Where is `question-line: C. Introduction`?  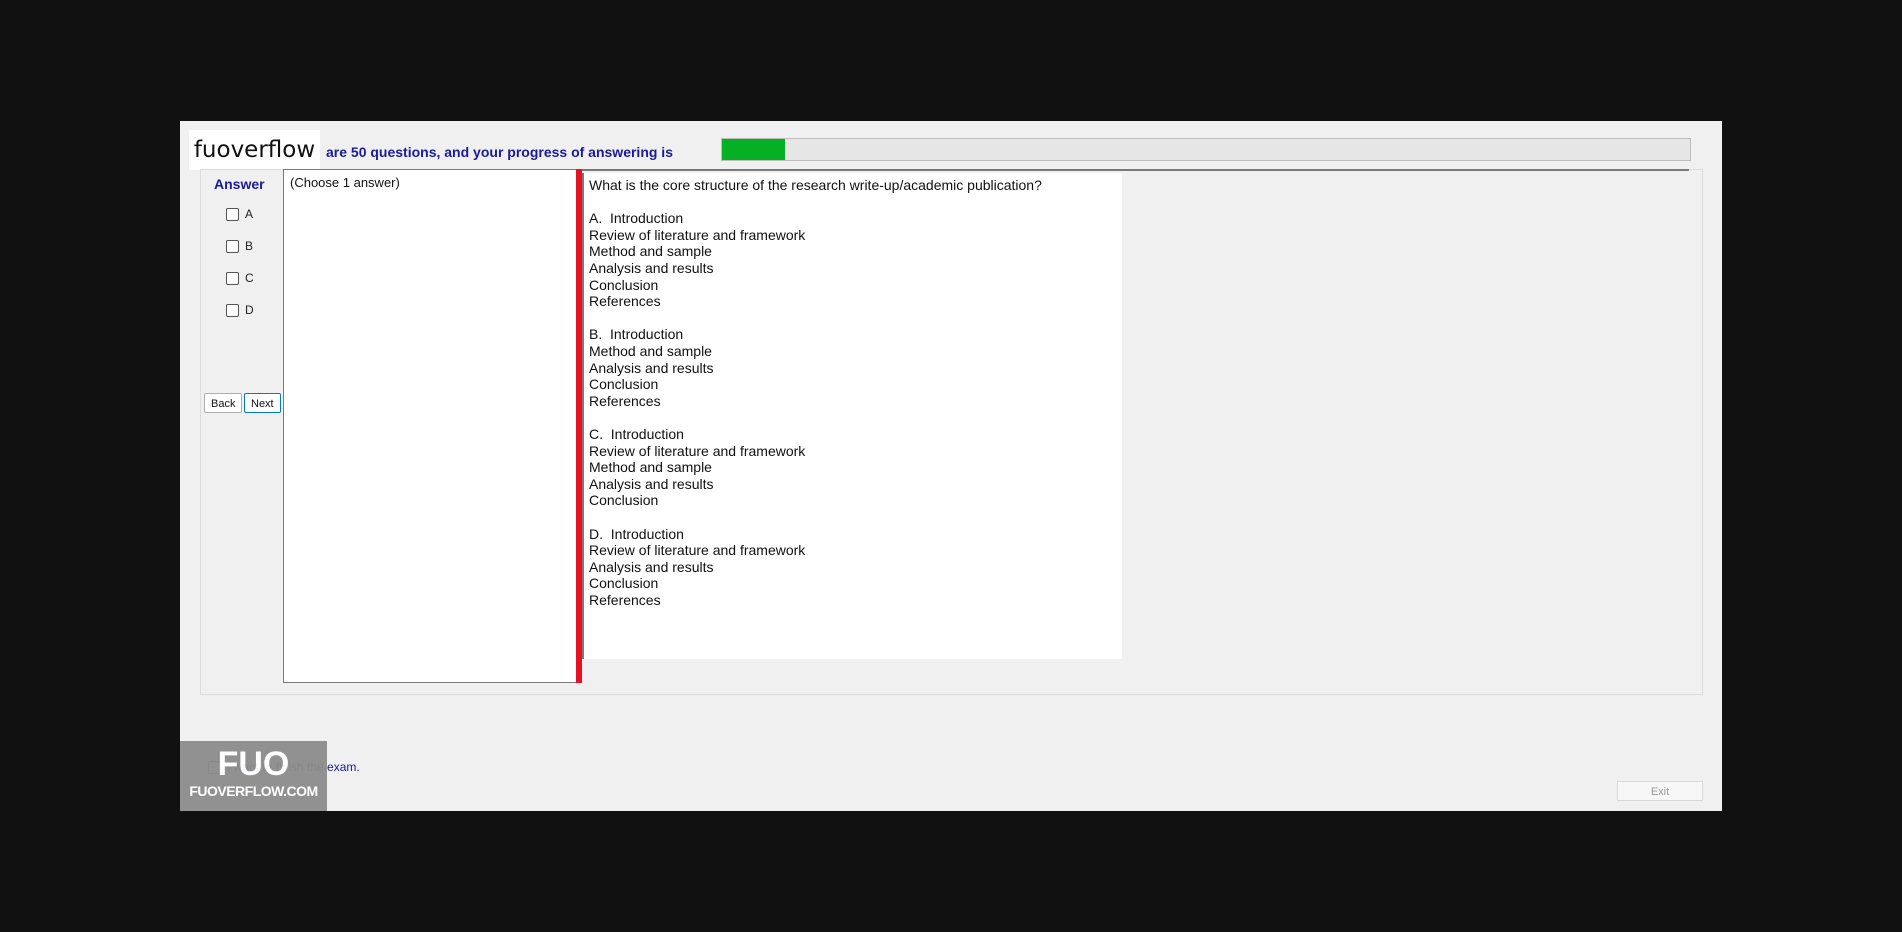 question-line: C. Introduction is located at coordinates (636, 434).